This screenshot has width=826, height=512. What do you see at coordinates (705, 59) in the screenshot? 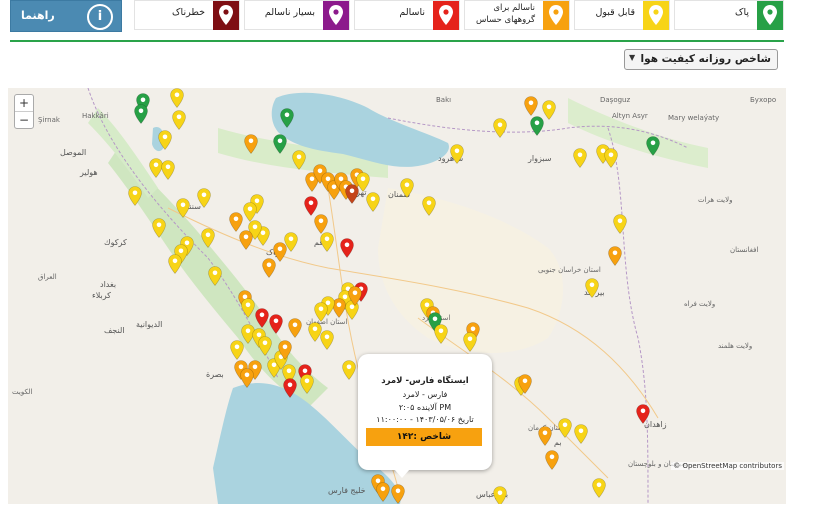
I see `select-value: شاخص روزانه کیفیت هوا` at bounding box center [705, 59].